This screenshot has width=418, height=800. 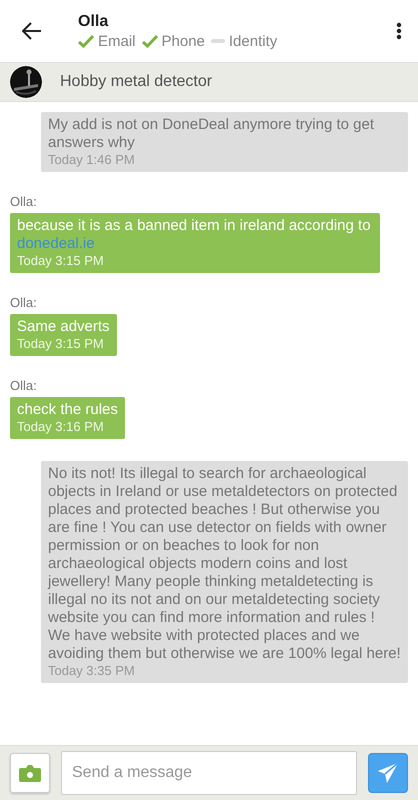 I want to click on message-field: Send a message, so click(x=209, y=773).